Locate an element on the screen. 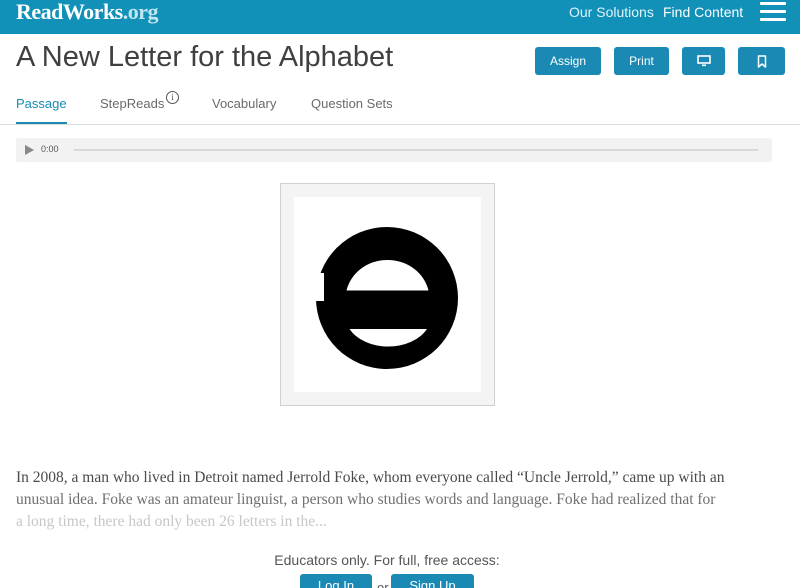  passage-image-frame is located at coordinates (387, 294).